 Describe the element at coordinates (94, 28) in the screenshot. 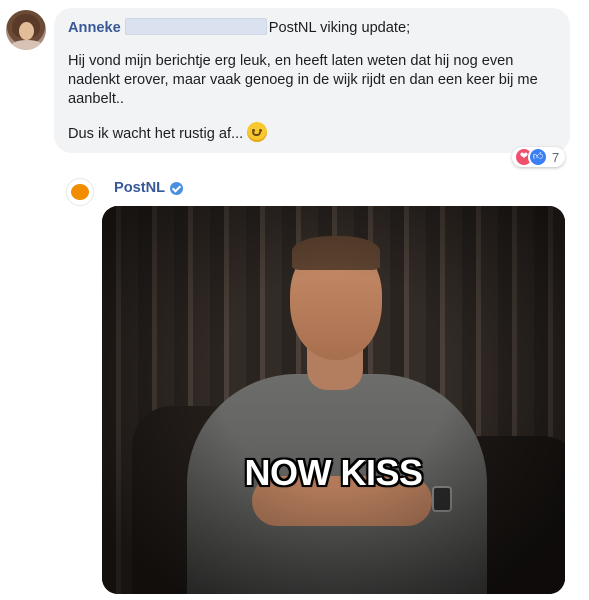

I see `comment-author-name: Anneke` at that location.